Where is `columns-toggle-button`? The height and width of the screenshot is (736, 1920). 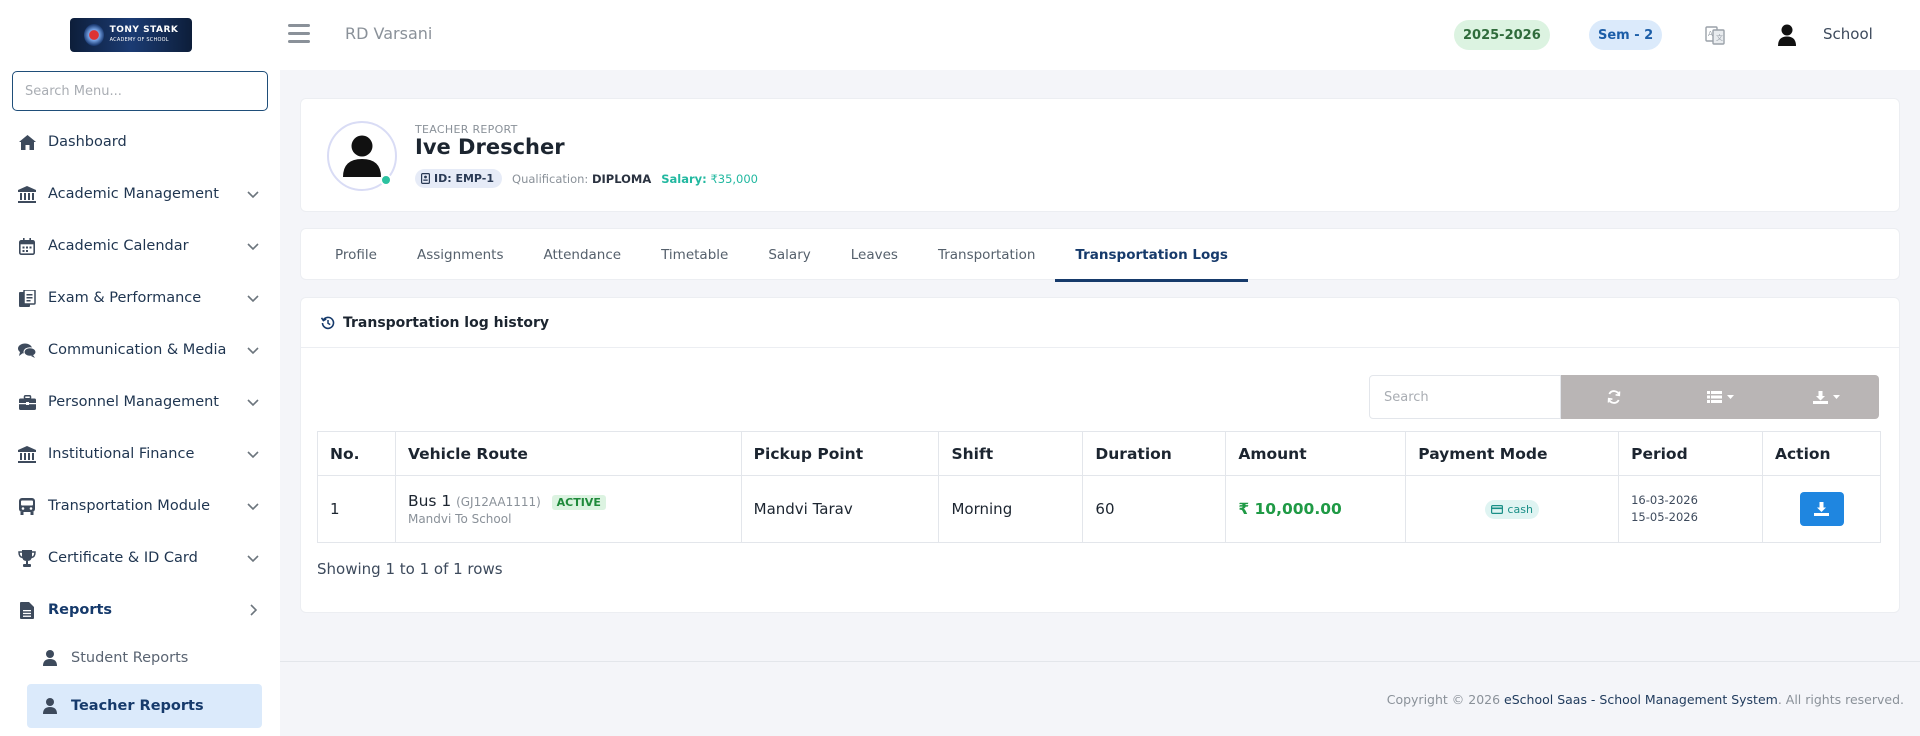 columns-toggle-button is located at coordinates (1720, 397).